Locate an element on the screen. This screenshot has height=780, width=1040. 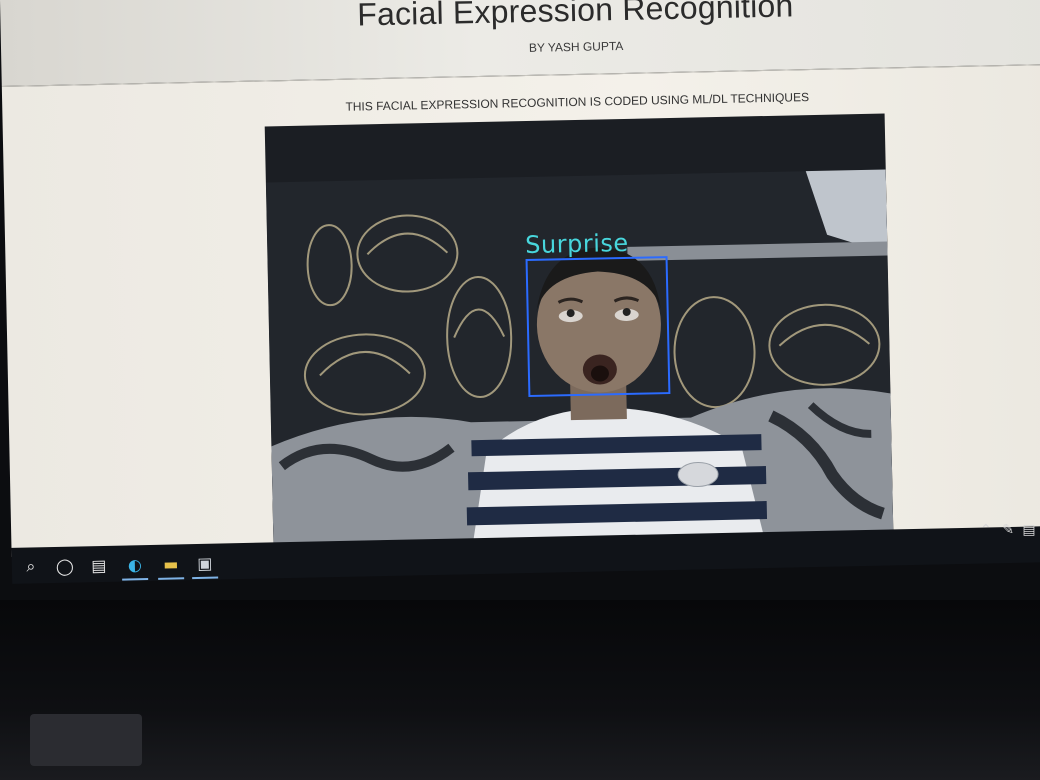
face-detection-box is located at coordinates (598, 327).